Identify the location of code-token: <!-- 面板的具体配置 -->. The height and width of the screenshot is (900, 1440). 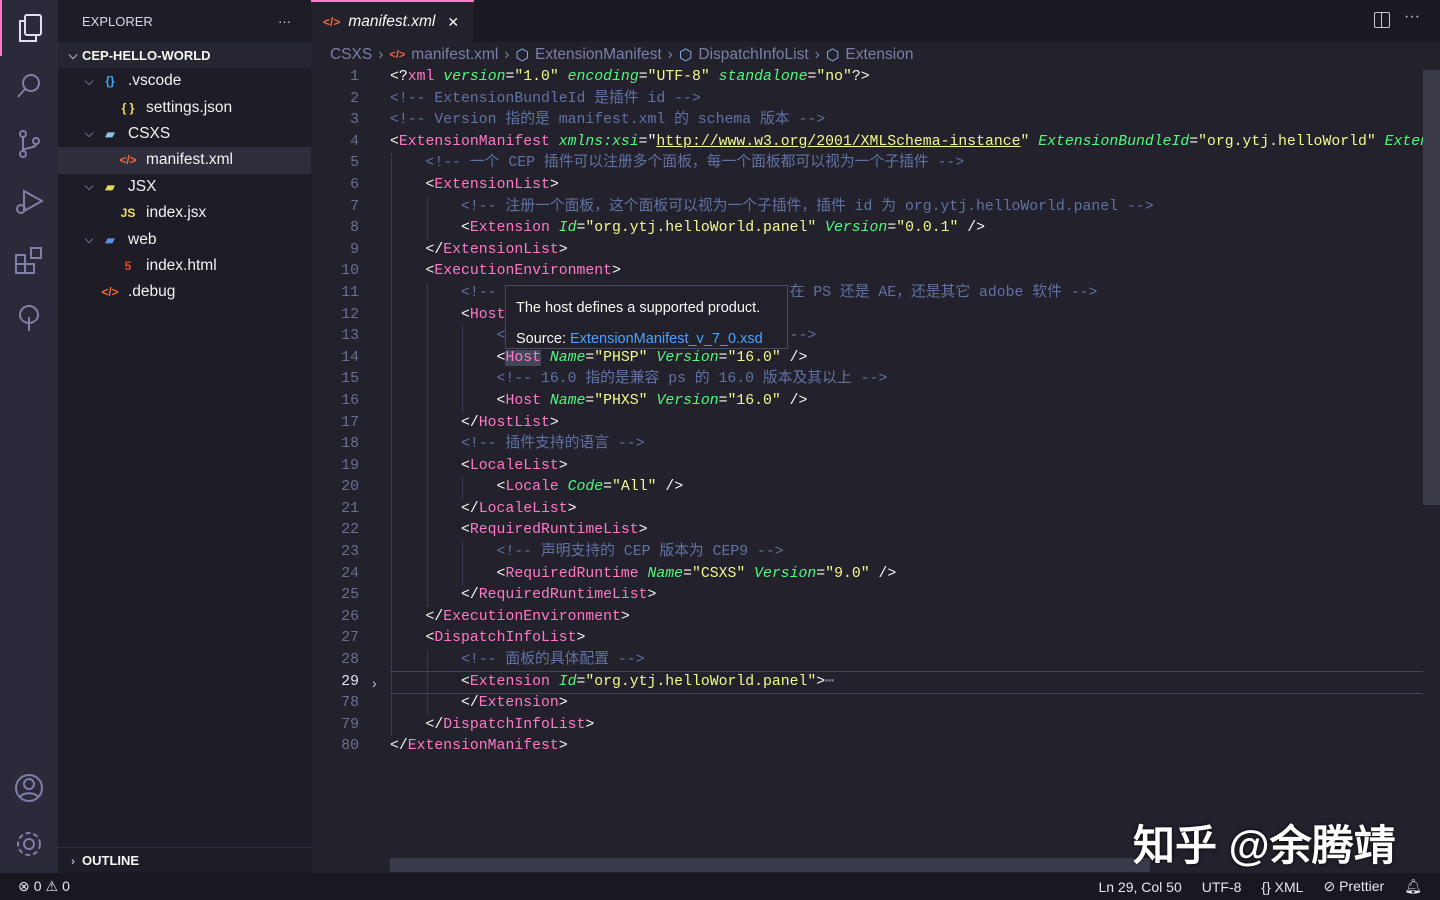
(553, 660).